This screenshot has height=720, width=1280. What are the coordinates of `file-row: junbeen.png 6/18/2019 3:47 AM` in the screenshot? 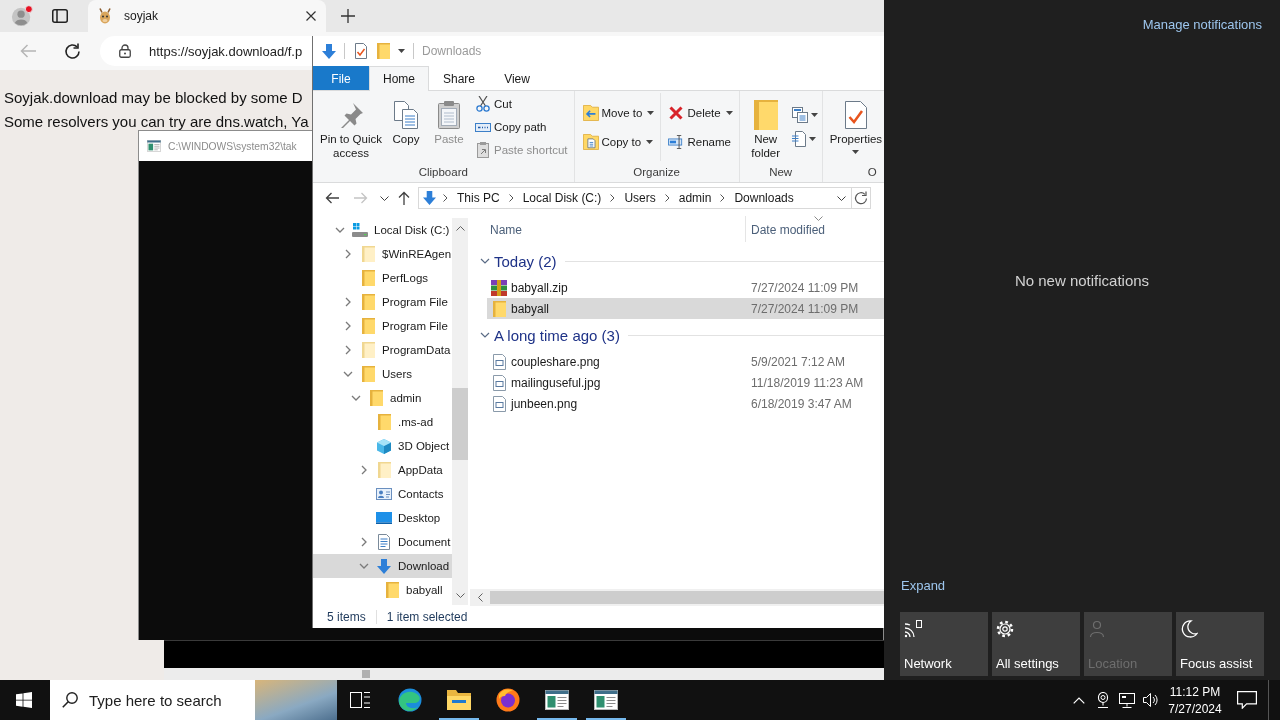 It's located at (685, 403).